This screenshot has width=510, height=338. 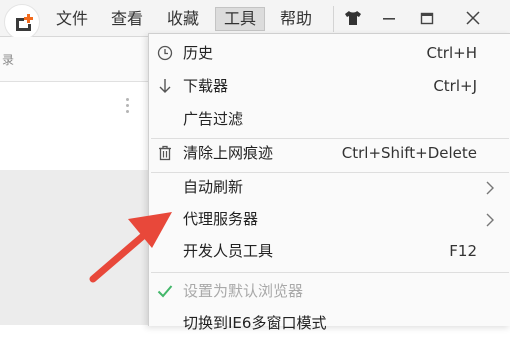 I want to click on drag-handle-icon, so click(x=128, y=107).